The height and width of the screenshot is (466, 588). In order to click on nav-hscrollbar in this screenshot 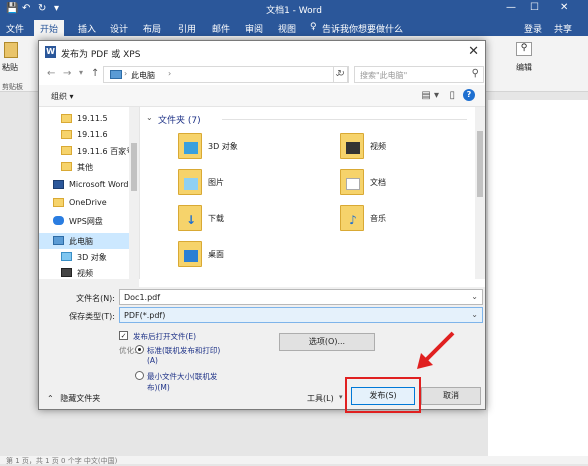, I will do `click(89, 283)`.